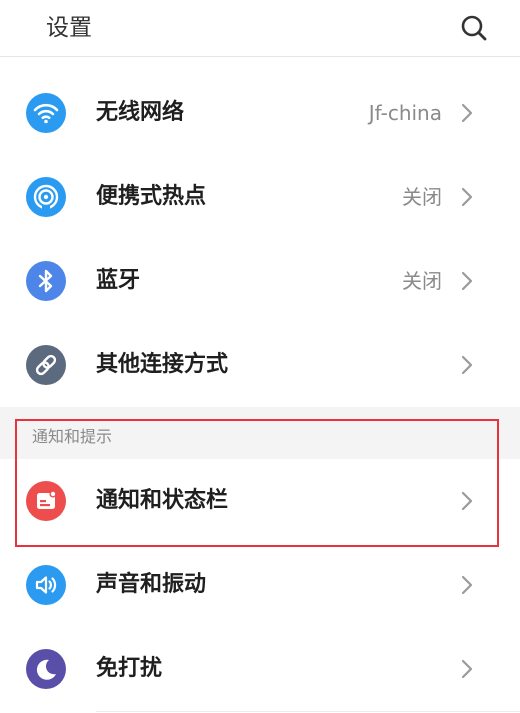 Image resolution: width=520 pixels, height=713 pixels. I want to click on divider, so click(308, 711).